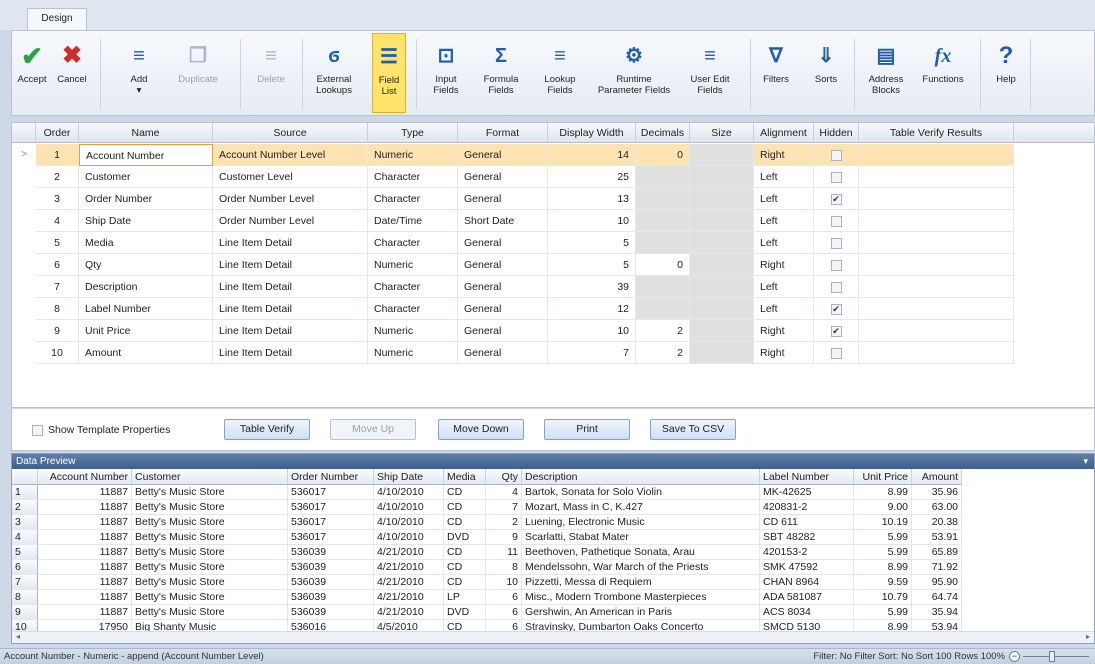 The width and height of the screenshot is (1095, 664). What do you see at coordinates (663, 331) in the screenshot?
I see `cell-decimals: 2` at bounding box center [663, 331].